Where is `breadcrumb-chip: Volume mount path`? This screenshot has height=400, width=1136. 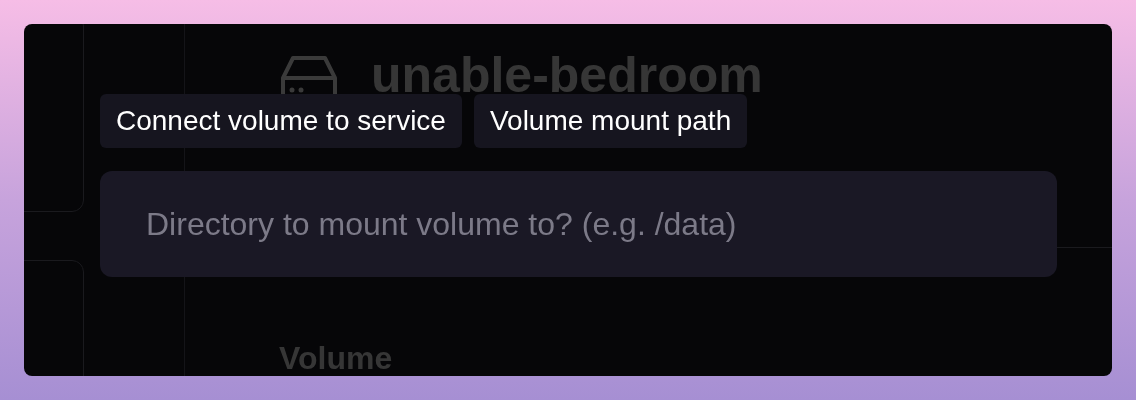 breadcrumb-chip: Volume mount path is located at coordinates (610, 121).